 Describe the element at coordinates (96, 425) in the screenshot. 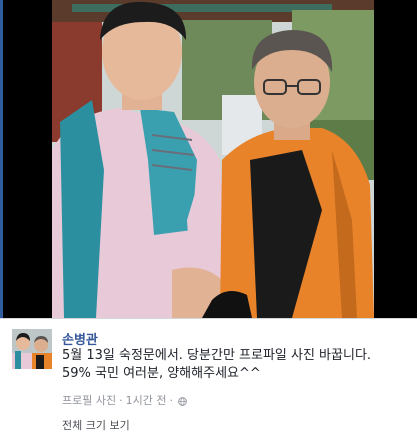

I see `view-full-size-link: 전체 크기 보기` at that location.